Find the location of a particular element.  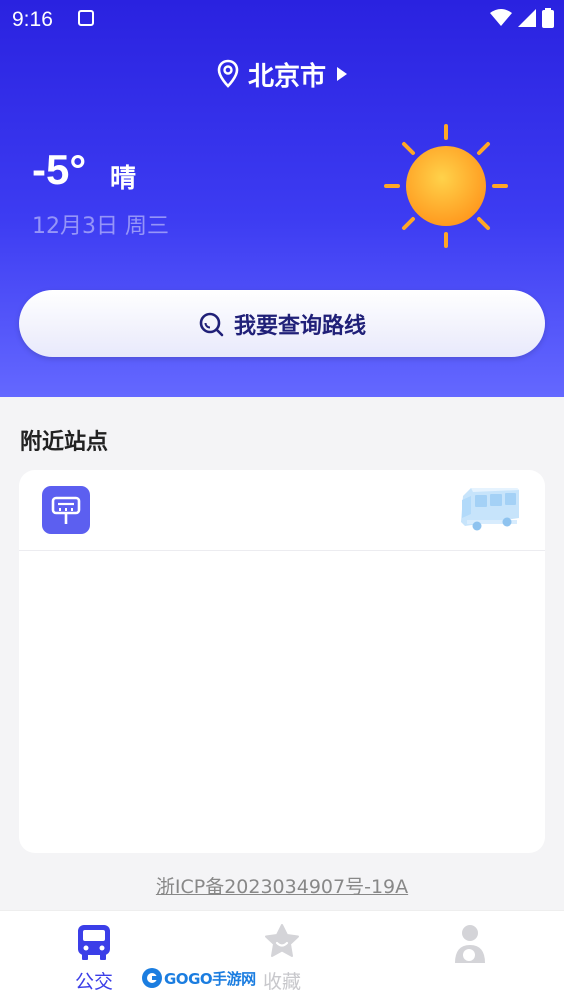

city-name: 北京市 is located at coordinates (286, 76).